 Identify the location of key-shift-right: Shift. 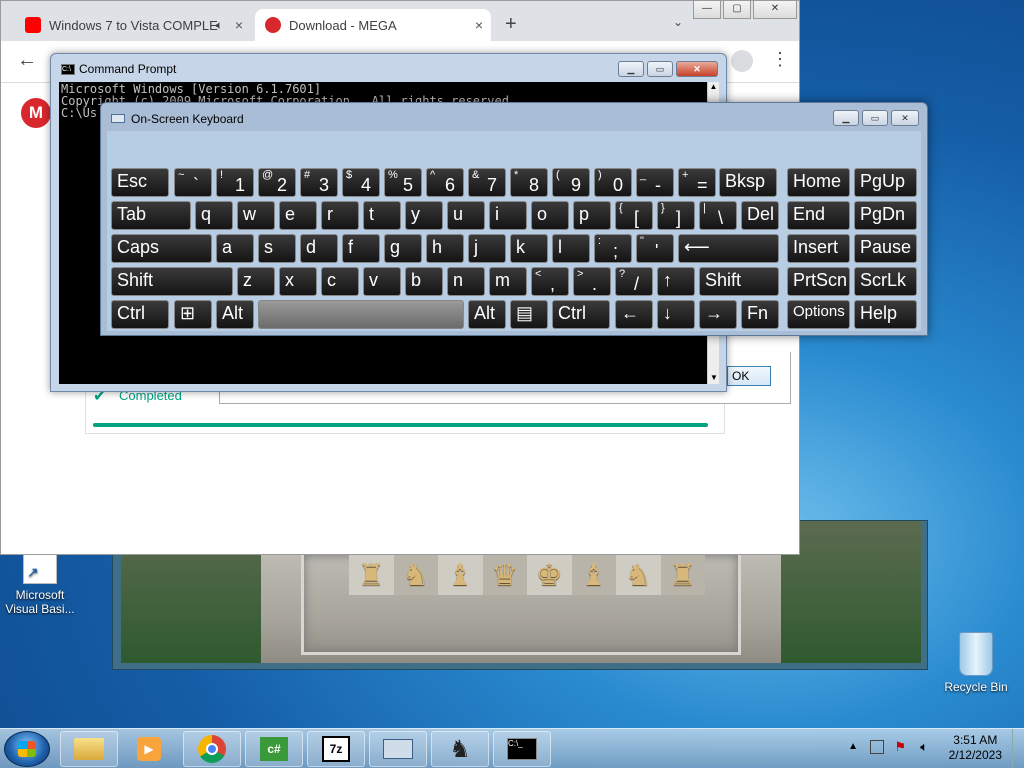
(739, 281).